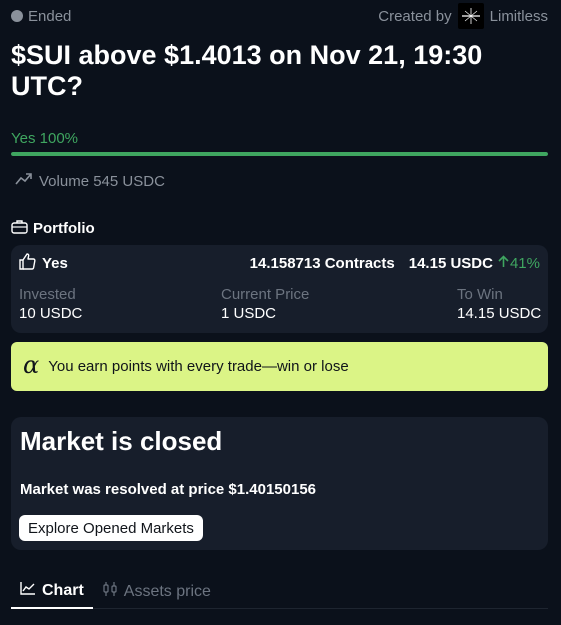  What do you see at coordinates (47, 294) in the screenshot?
I see `invested-label: Invested` at bounding box center [47, 294].